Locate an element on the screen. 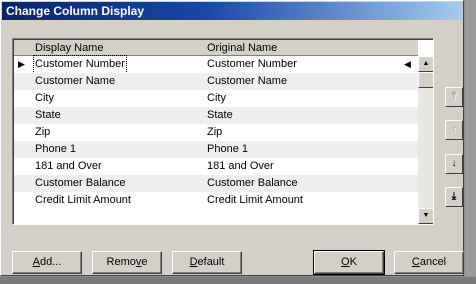  table-row: ▶ Customer Number Customer Number ◀ is located at coordinates (216, 64).